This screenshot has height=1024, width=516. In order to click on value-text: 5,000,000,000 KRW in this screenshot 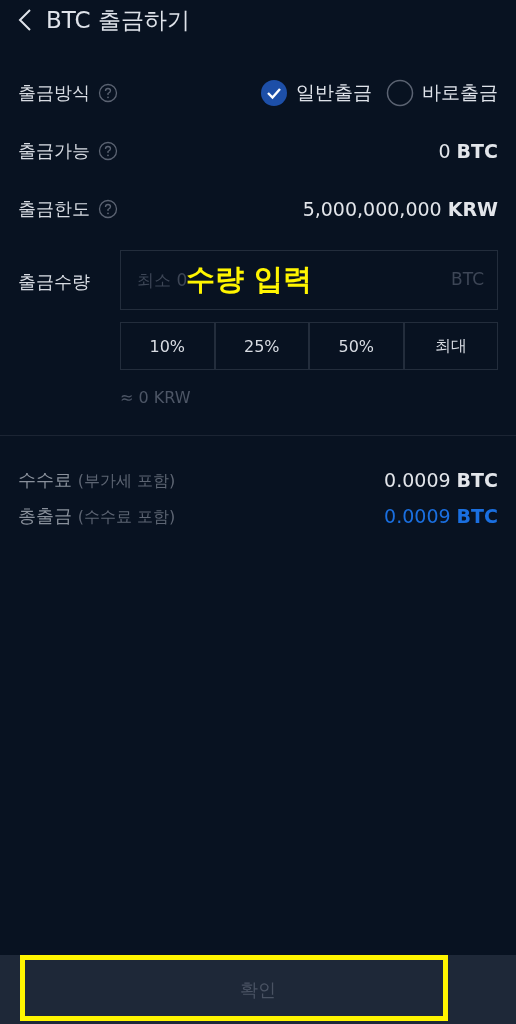, I will do `click(400, 209)`.